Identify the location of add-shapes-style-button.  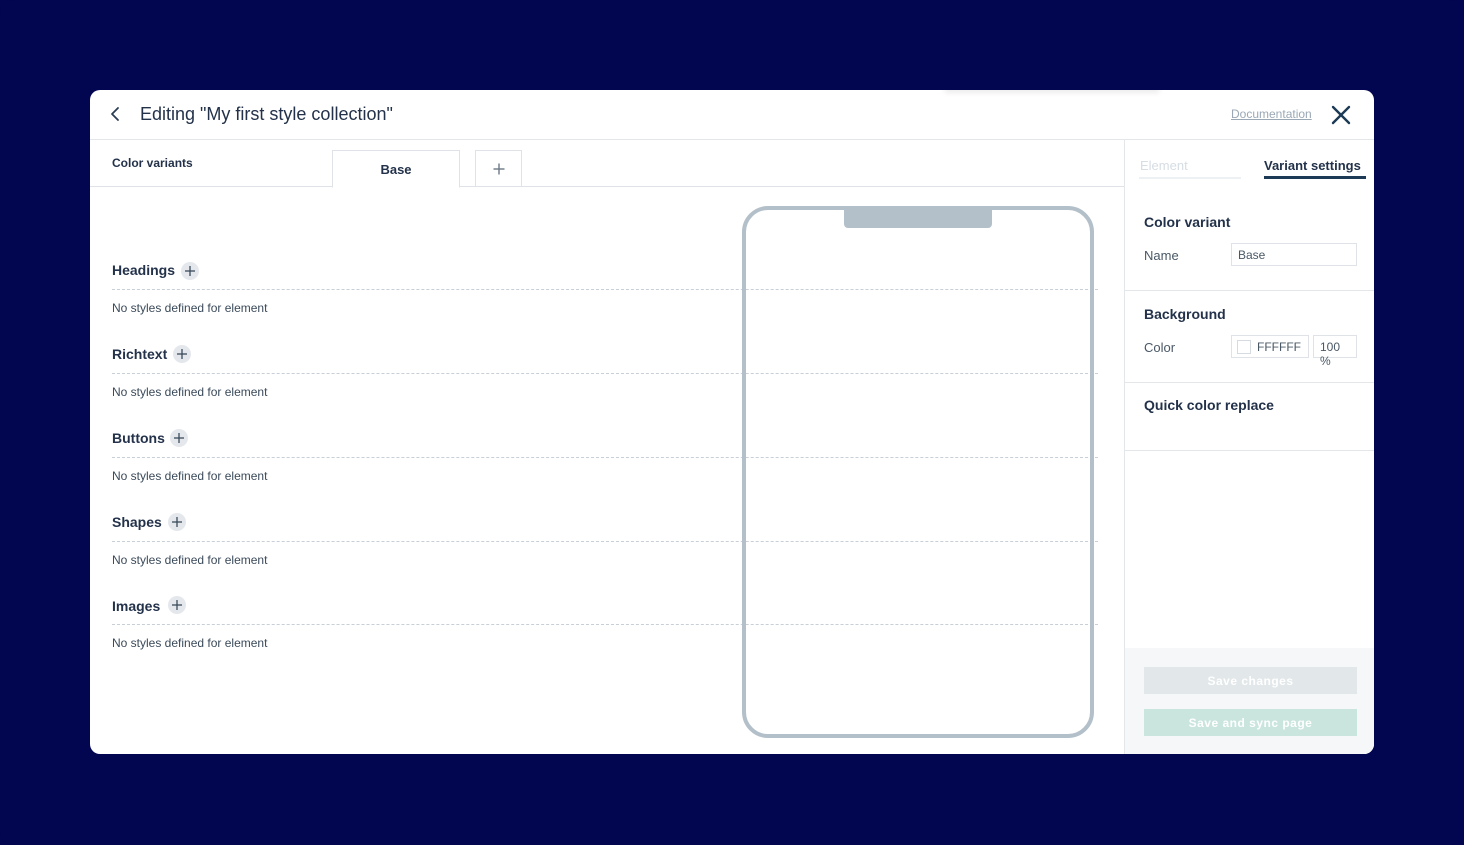
(177, 522).